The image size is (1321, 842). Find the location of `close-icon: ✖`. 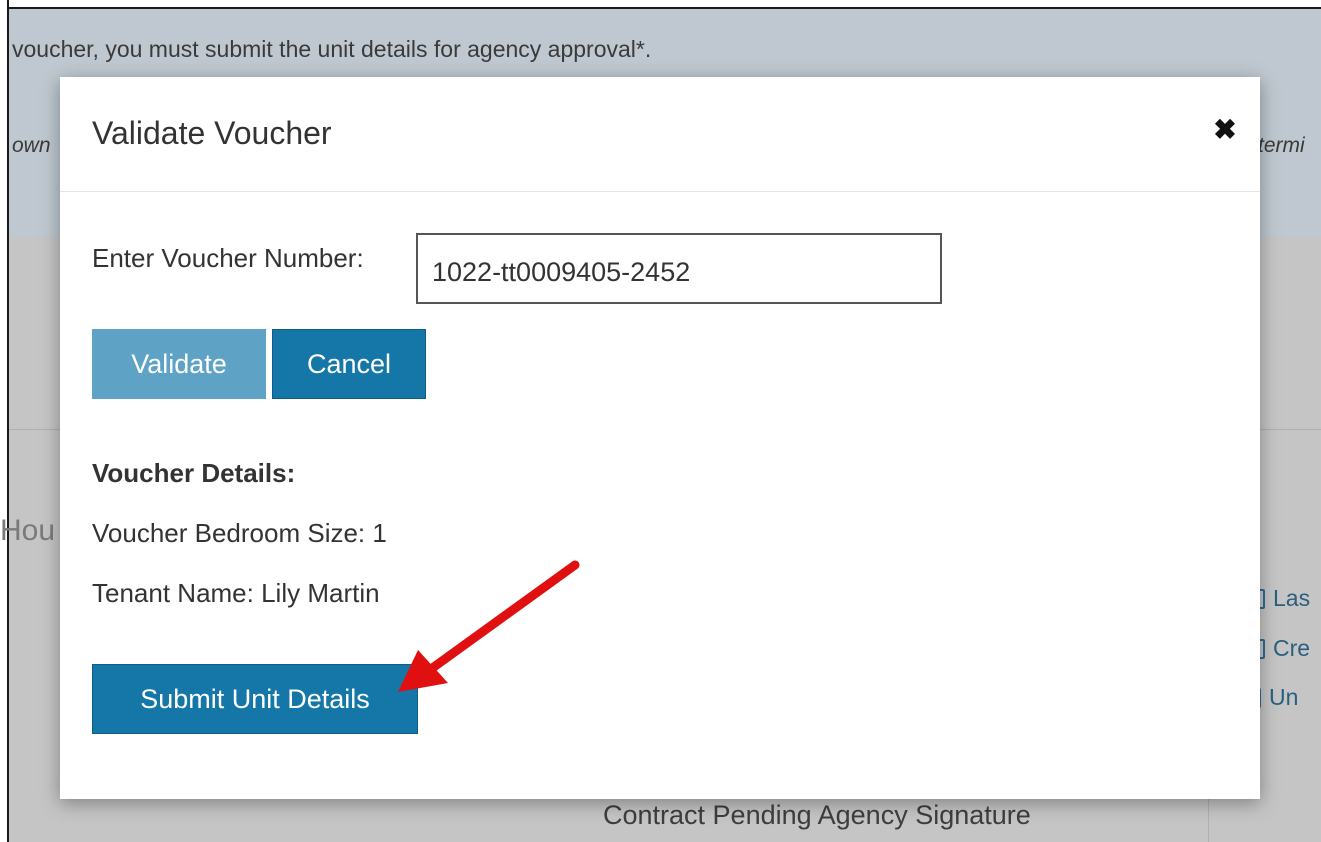

close-icon: ✖ is located at coordinates (1225, 130).